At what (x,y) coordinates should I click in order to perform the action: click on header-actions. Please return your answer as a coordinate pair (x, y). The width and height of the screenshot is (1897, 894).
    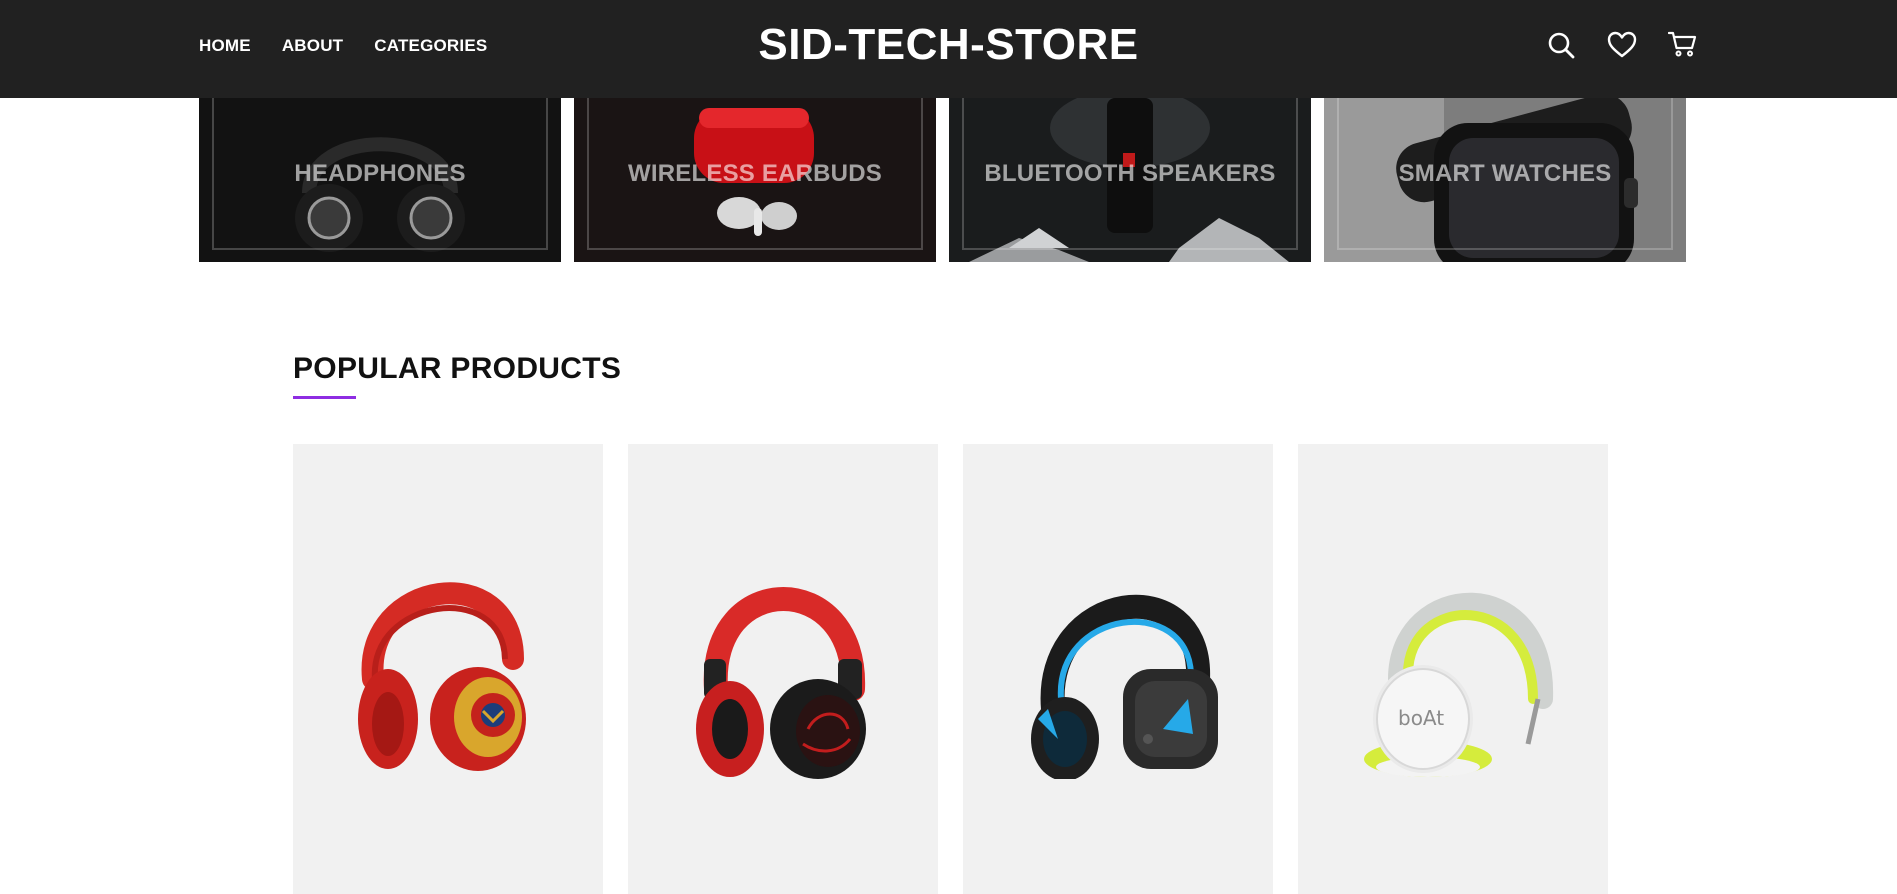
    Looking at the image, I should click on (1622, 45).